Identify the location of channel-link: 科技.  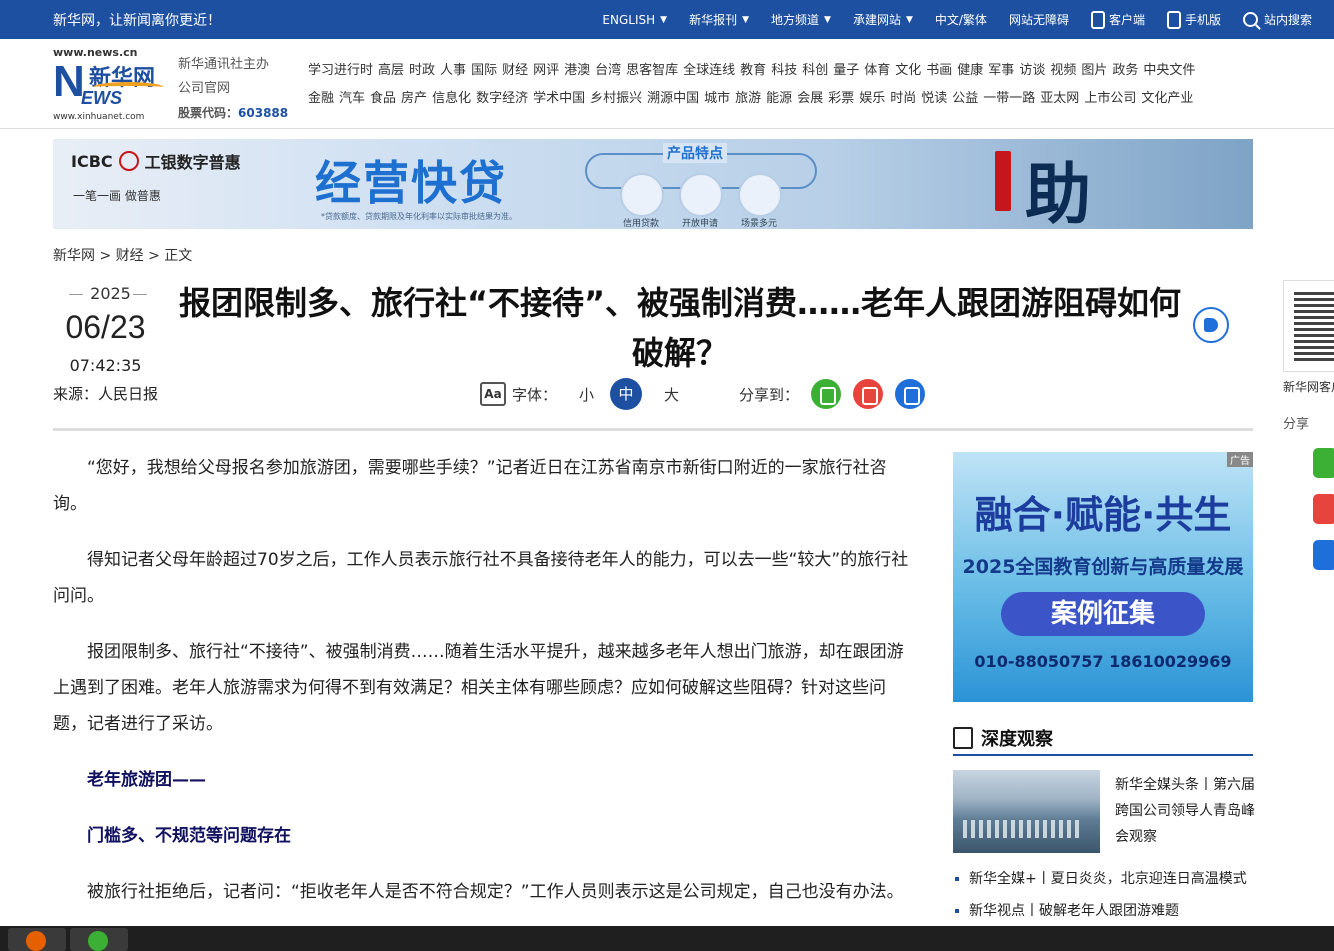
(784, 73).